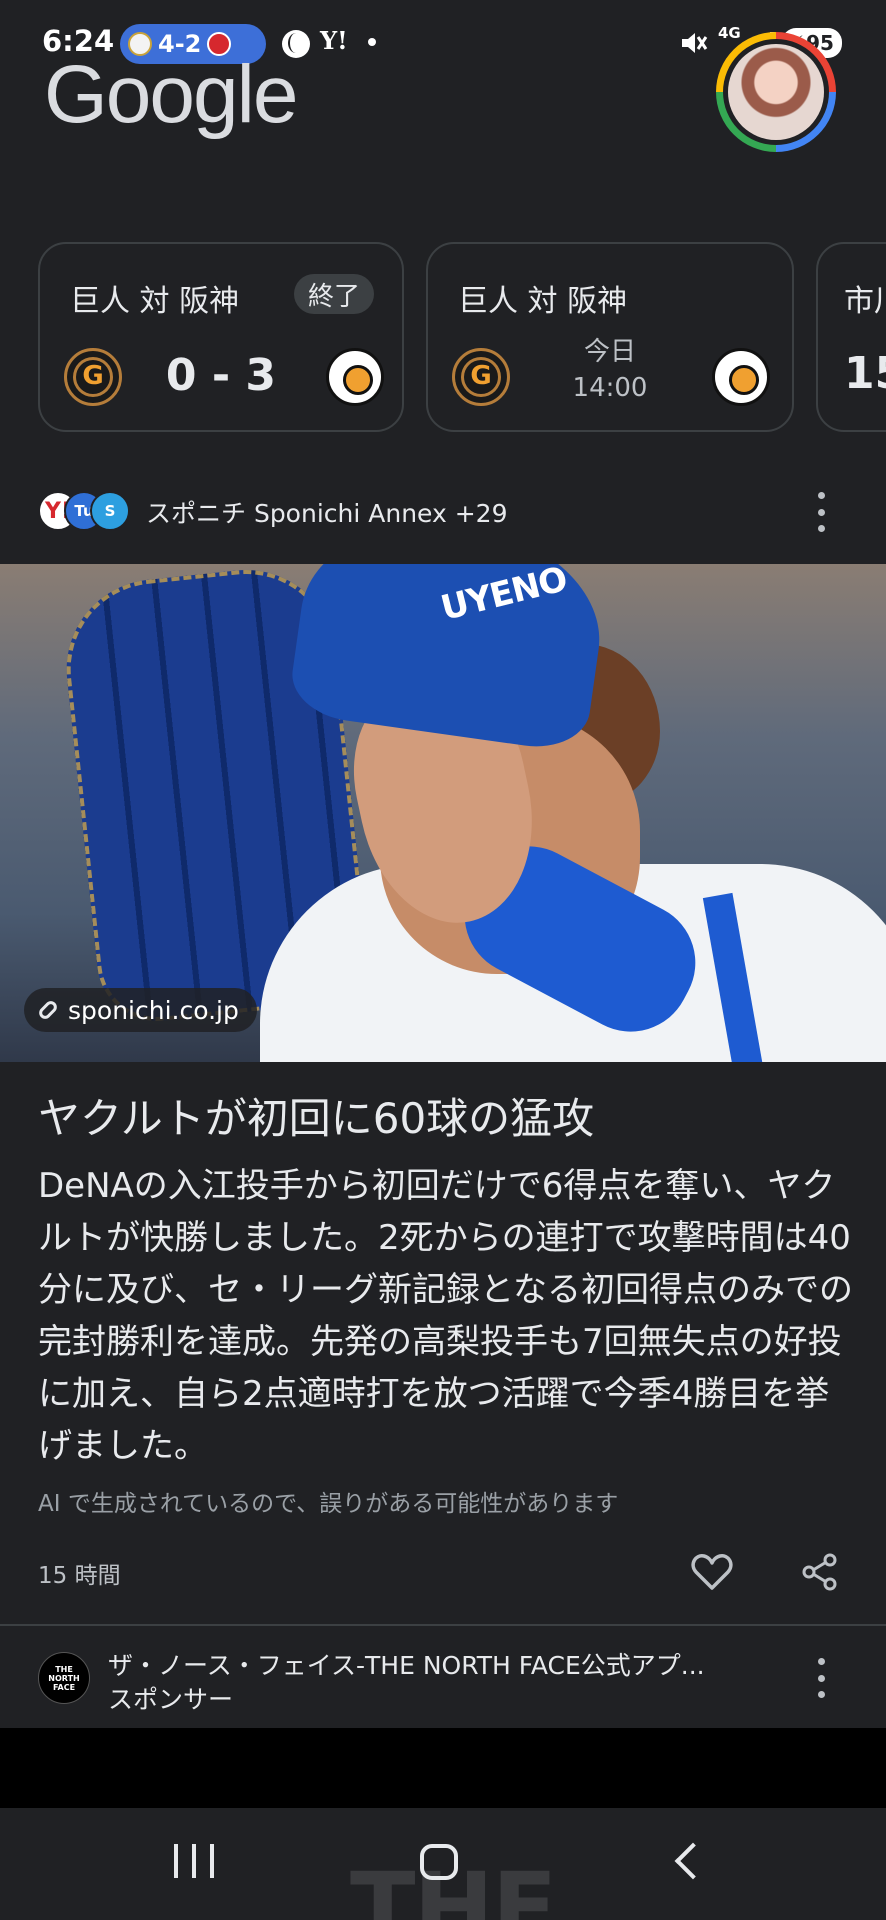  Describe the element at coordinates (84, 512) in the screenshot. I see `source-logos: Y! Tu S` at that location.